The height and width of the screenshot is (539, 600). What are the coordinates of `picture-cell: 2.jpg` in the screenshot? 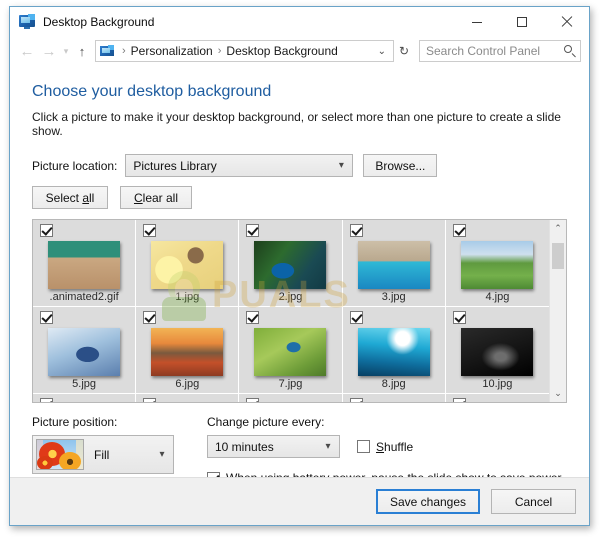 It's located at (291, 263).